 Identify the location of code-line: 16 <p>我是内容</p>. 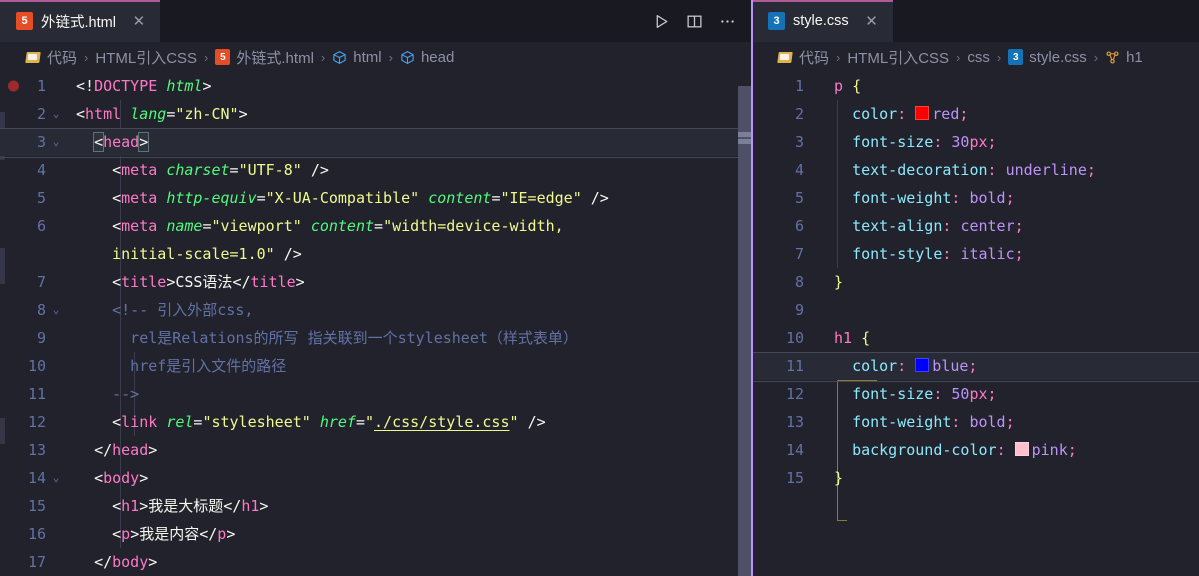
(376, 534).